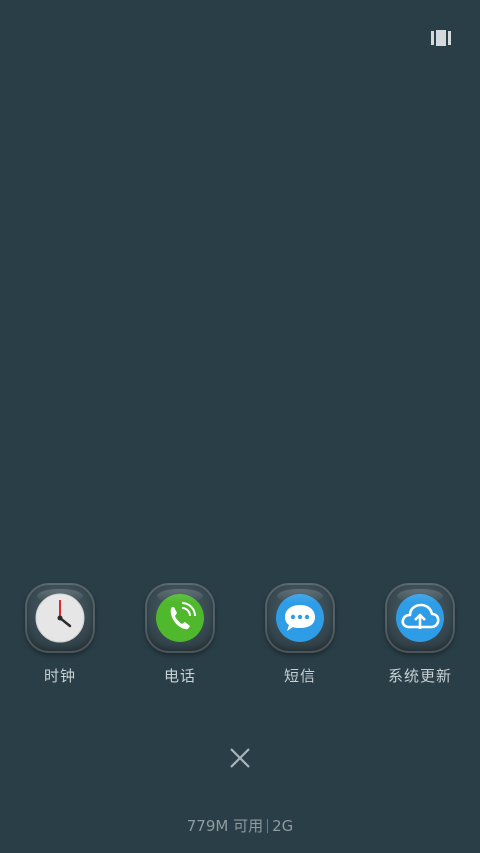  I want to click on memory-total: 2G, so click(283, 826).